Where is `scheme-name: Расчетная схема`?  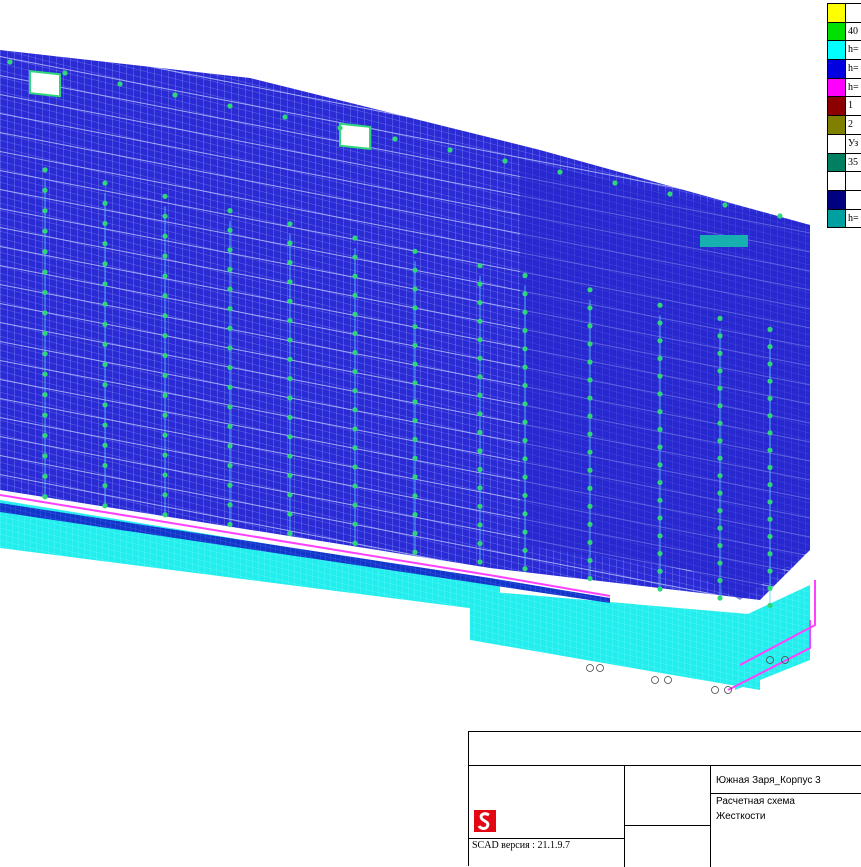
scheme-name: Расчетная схема is located at coordinates (755, 801).